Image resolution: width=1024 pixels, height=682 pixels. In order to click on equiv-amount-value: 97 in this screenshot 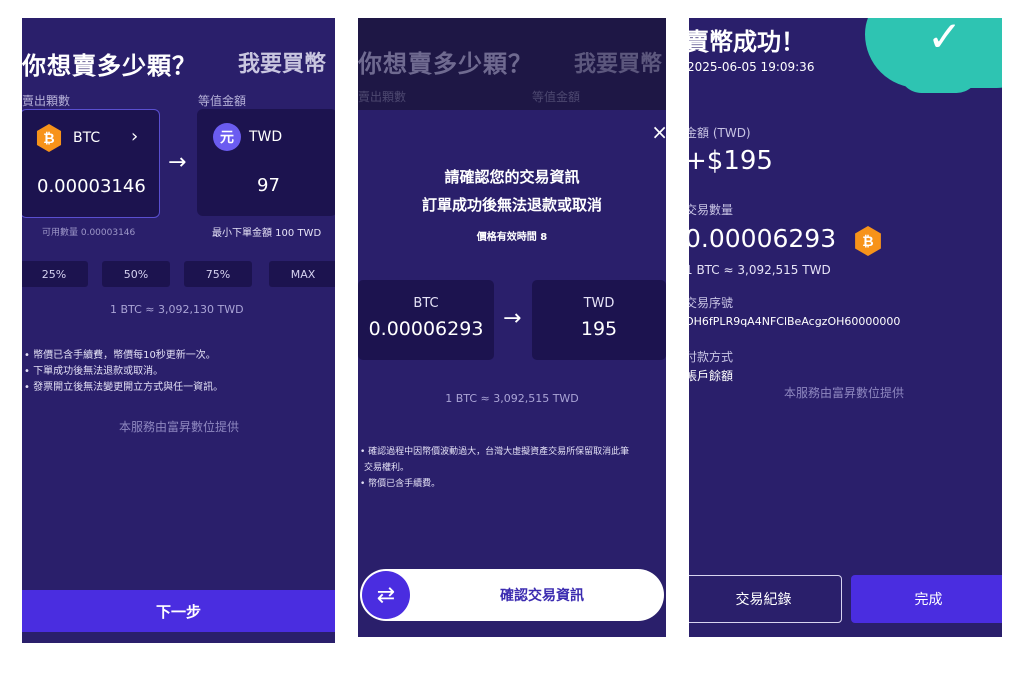, I will do `click(268, 185)`.